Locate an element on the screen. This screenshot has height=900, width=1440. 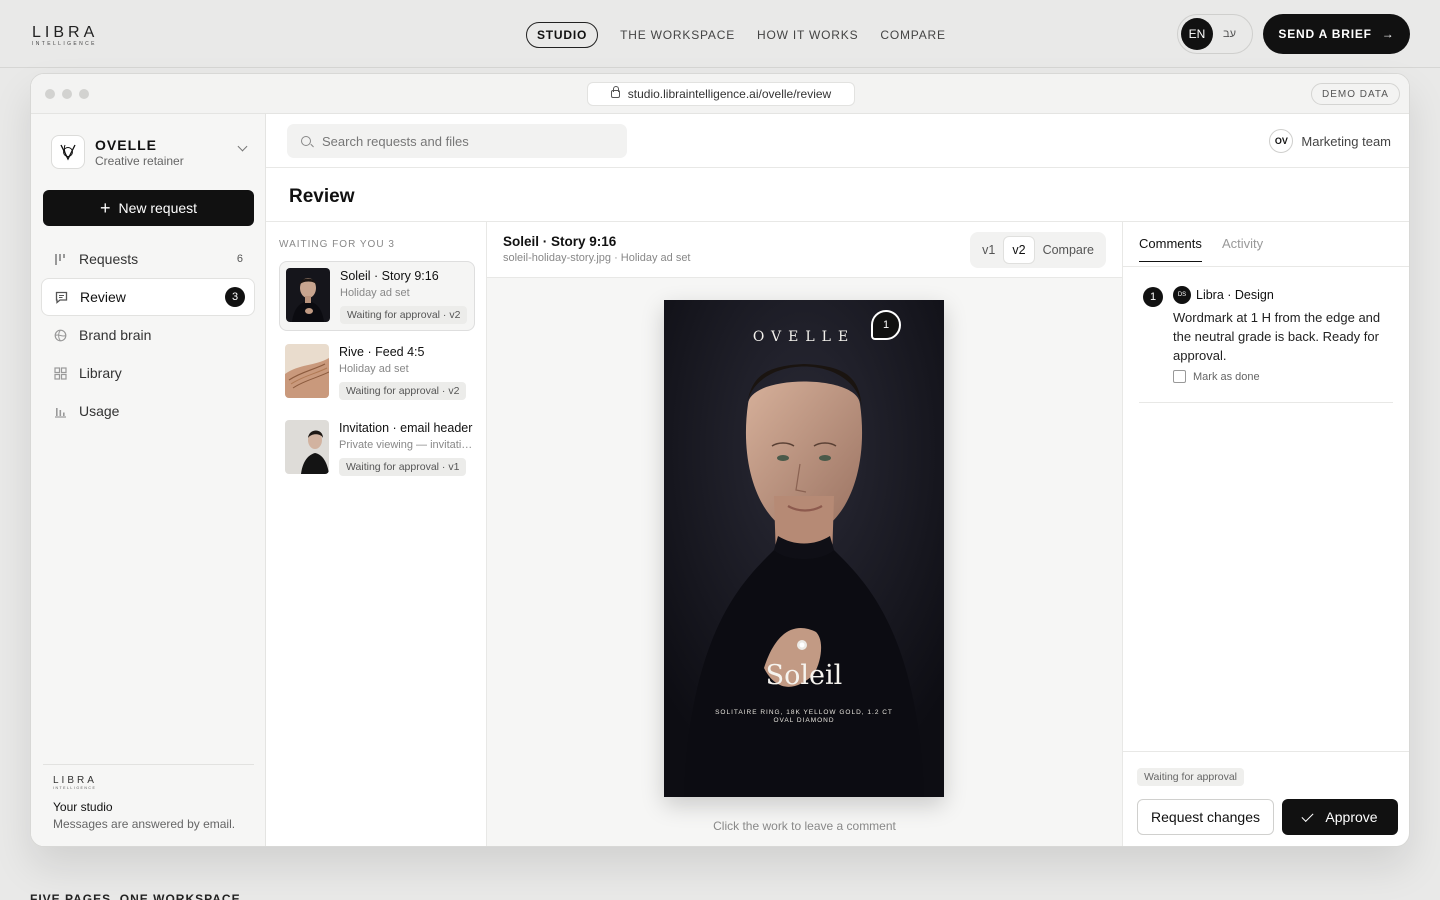
site-link-workspace: THE WORKSPACE is located at coordinates (677, 35).